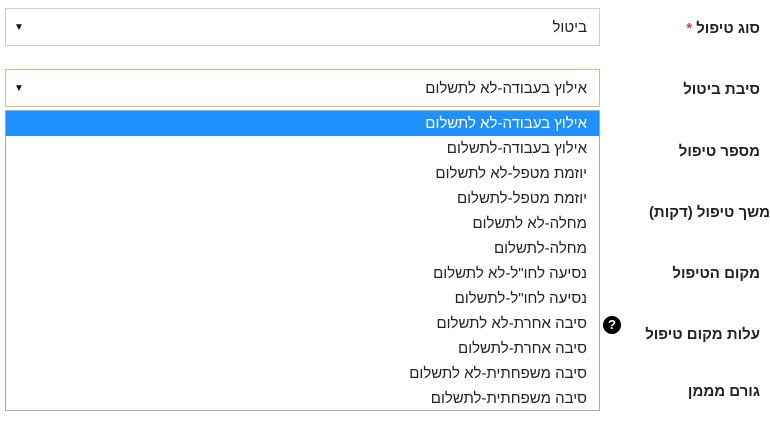 Image resolution: width=770 pixels, height=421 pixels. Describe the element at coordinates (302, 123) in the screenshot. I see `dropdown-option: אילוץ בעבודה-לא לתשלום` at that location.